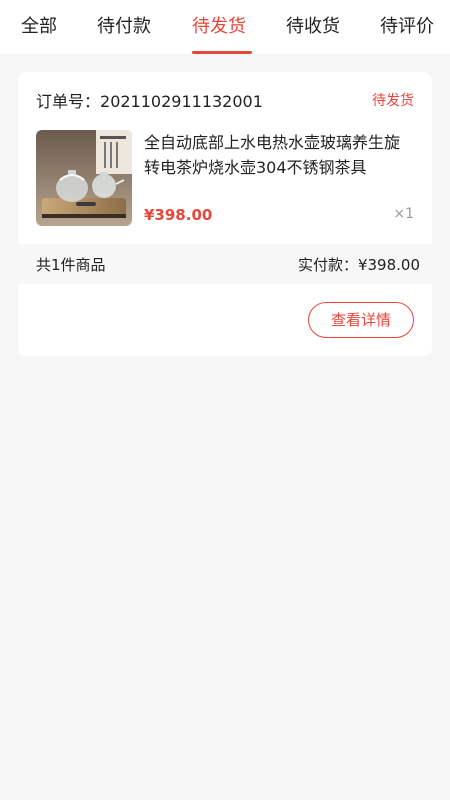 The height and width of the screenshot is (800, 450). Describe the element at coordinates (407, 27) in the screenshot. I see `tab-pending-review: 待评价` at that location.